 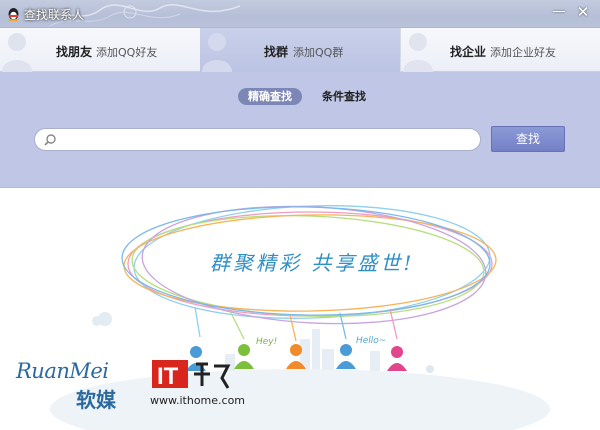 I want to click on tab-subtitle: 添加企业好友, so click(x=523, y=52).